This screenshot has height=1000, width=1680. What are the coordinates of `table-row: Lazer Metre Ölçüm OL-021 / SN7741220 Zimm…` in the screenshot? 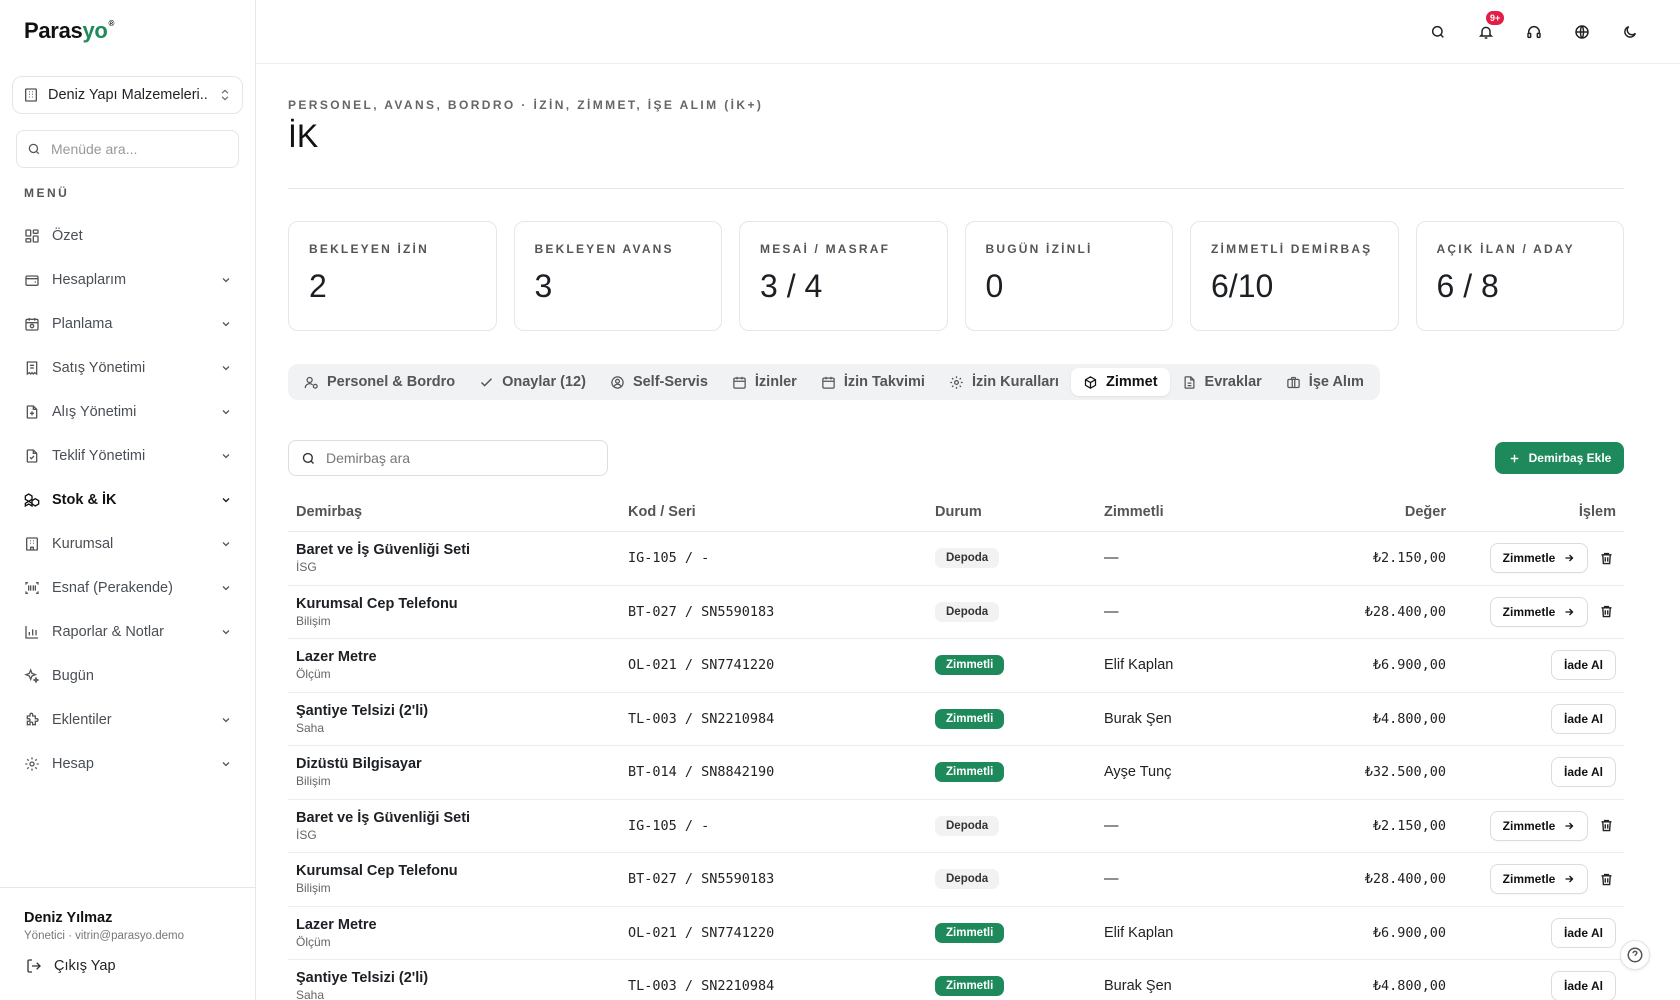 It's located at (956, 933).